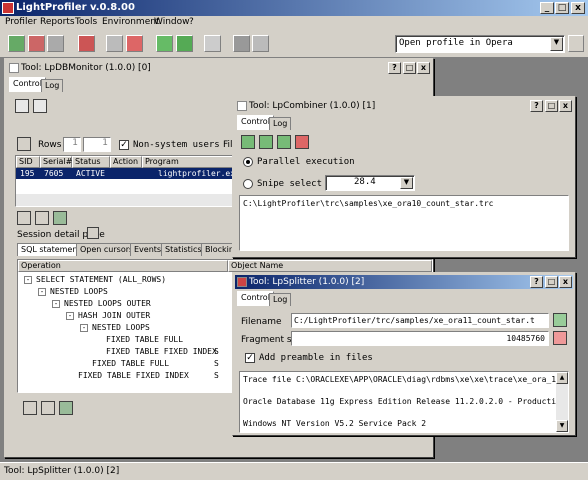 This screenshot has width=588, height=480. Describe the element at coordinates (562, 378) in the screenshot. I see `scroll-up-icon: ▲` at that location.